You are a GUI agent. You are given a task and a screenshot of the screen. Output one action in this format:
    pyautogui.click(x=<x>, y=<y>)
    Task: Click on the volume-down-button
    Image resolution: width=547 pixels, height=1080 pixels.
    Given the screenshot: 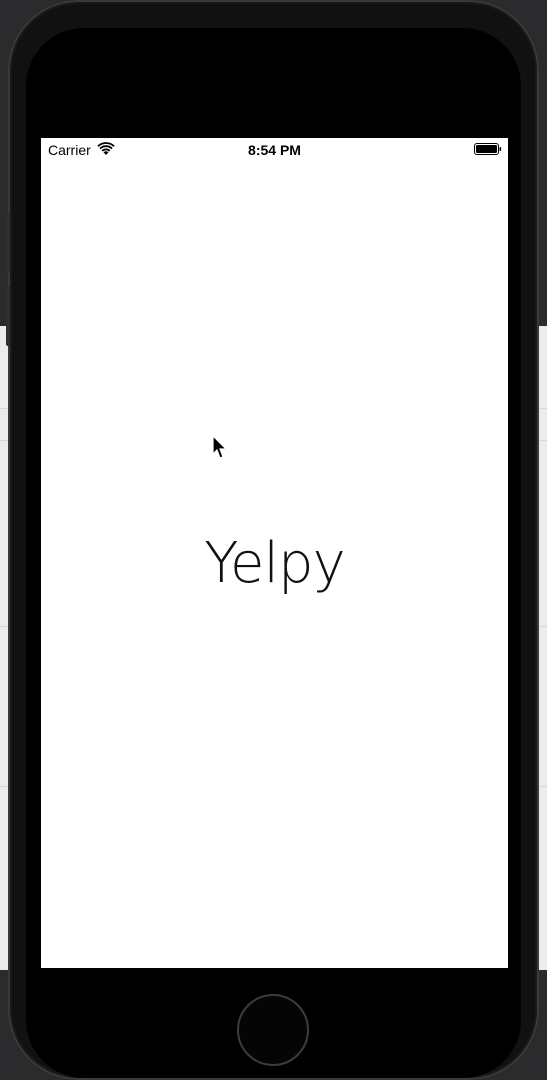 What is the action you would take?
    pyautogui.click(x=8, y=316)
    